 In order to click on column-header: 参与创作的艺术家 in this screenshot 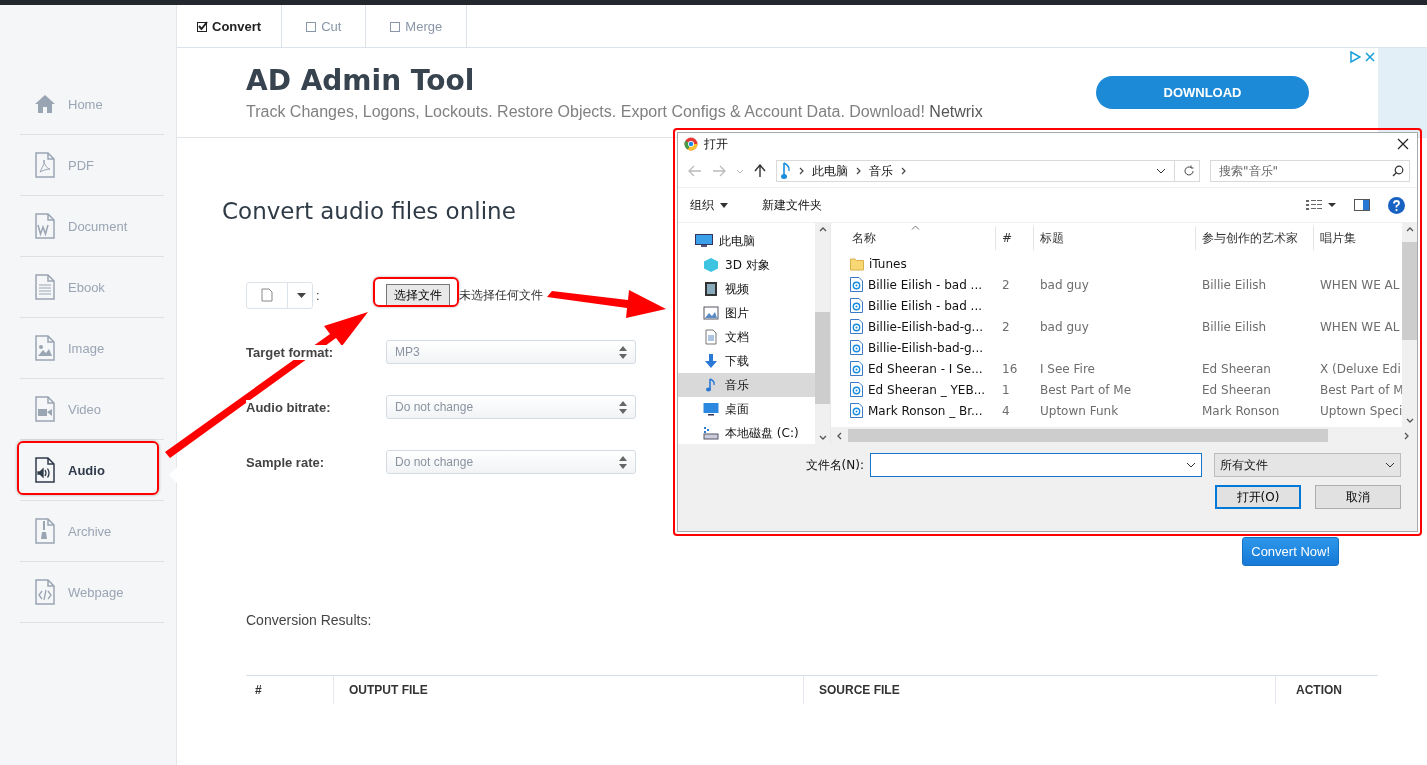, I will do `click(1255, 238)`.